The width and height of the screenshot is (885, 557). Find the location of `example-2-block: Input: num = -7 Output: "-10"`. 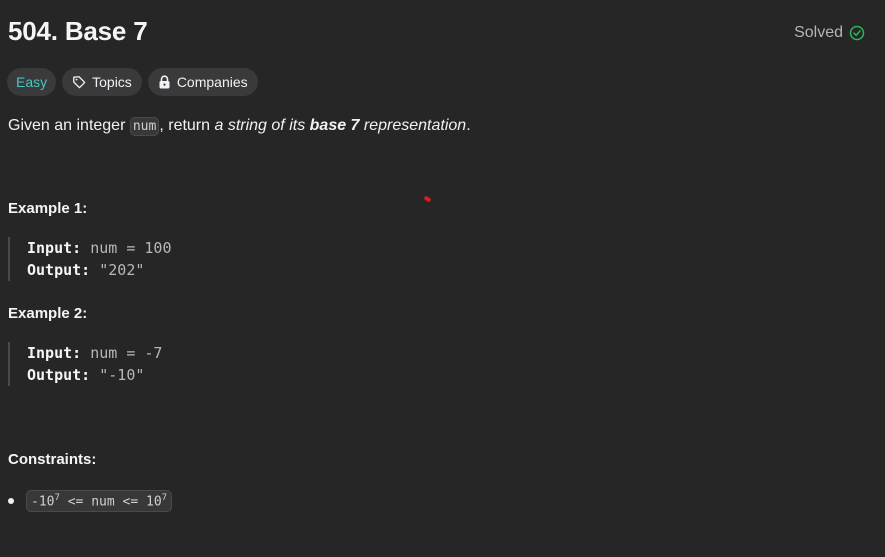

example-2-block: Input: num = -7 Output: "-10" is located at coordinates (85, 364).